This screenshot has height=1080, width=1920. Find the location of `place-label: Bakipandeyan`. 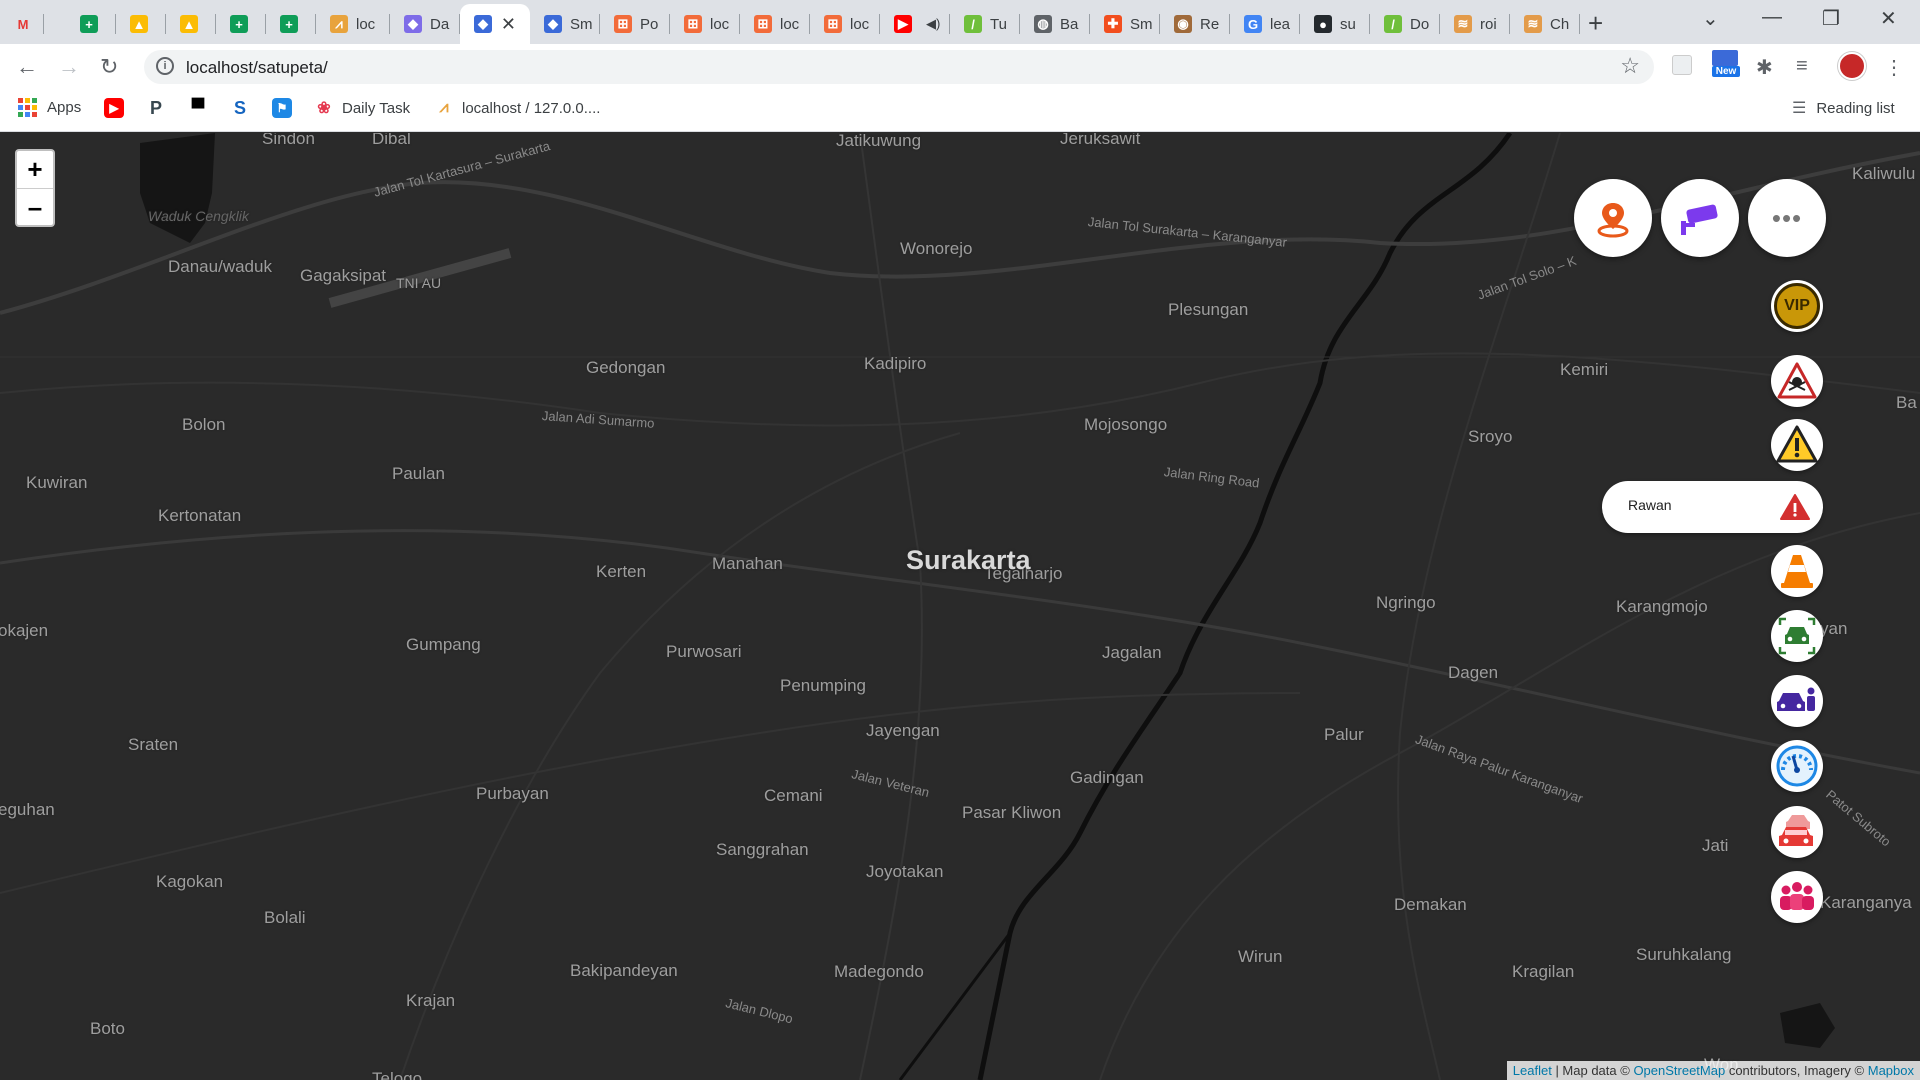

place-label: Bakipandeyan is located at coordinates (624, 970).